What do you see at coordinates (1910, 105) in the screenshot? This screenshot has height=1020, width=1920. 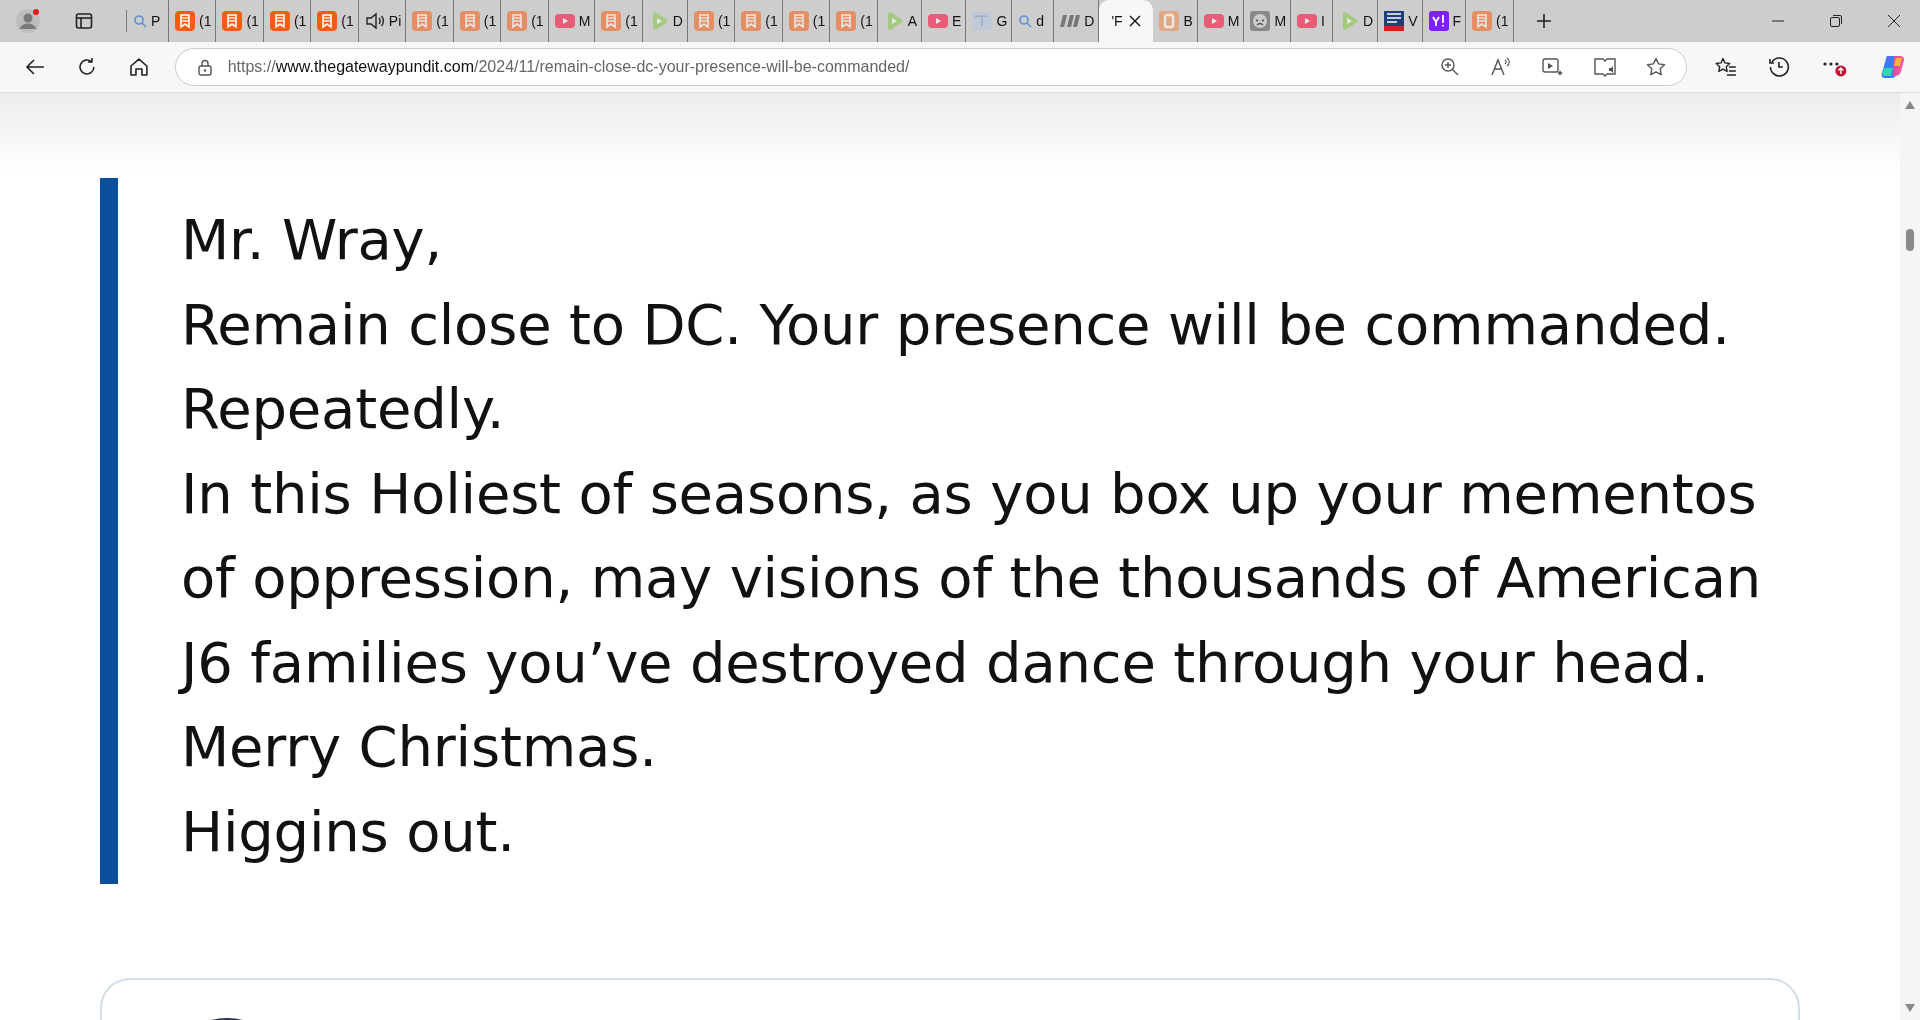 I see `scroll-up-icon` at bounding box center [1910, 105].